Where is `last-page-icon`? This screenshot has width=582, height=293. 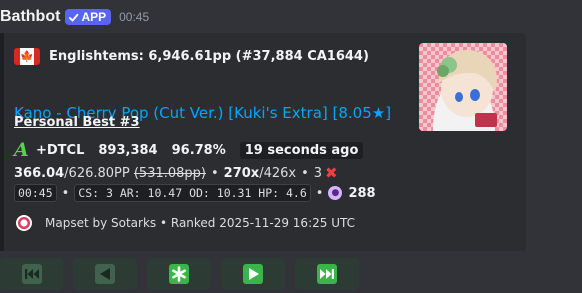
last-page-icon is located at coordinates (327, 274).